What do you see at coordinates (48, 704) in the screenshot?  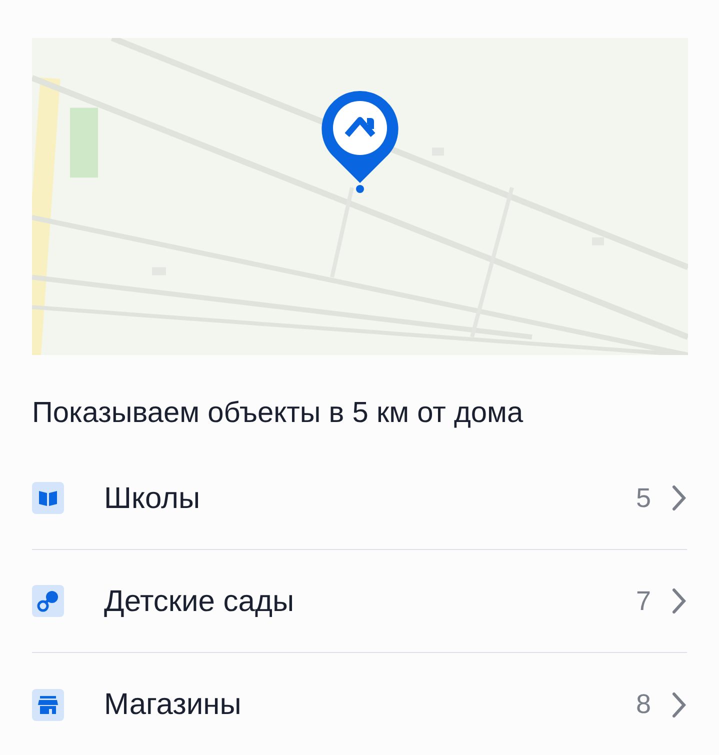 I see `storefront-icon` at bounding box center [48, 704].